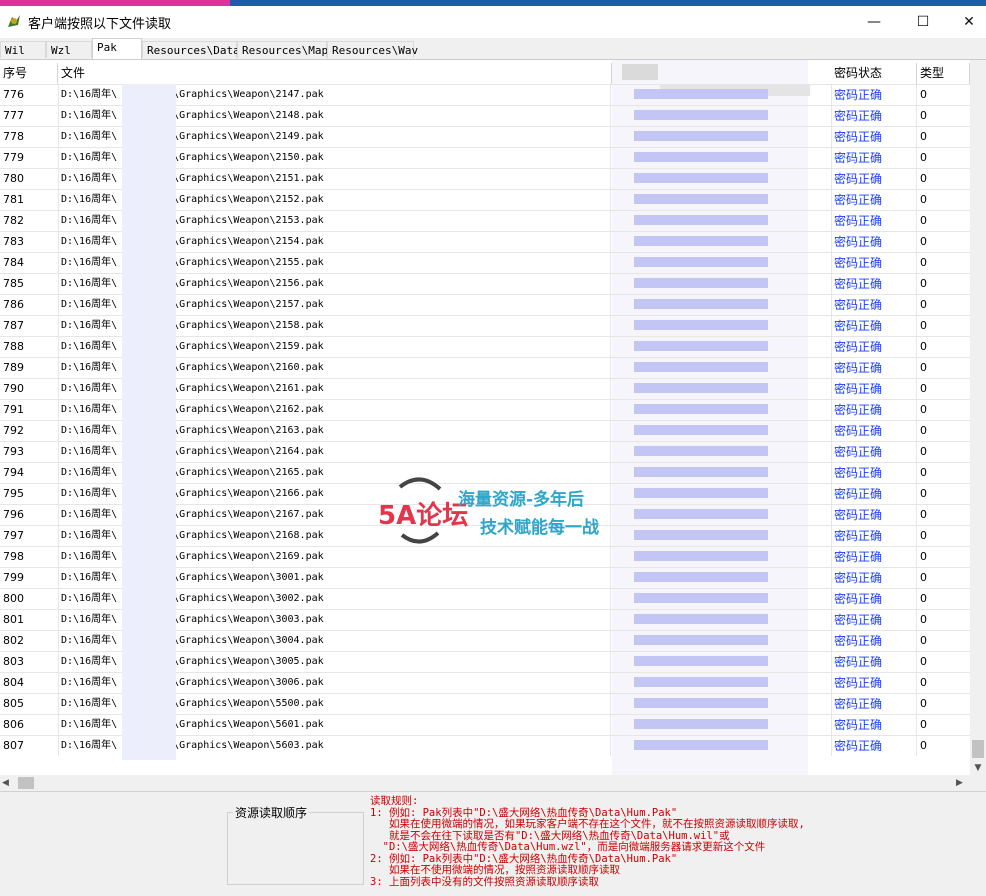  Describe the element at coordinates (248, 640) in the screenshot. I see `row-file-suffix: \Graphics\Weapon\3004.pak` at that location.